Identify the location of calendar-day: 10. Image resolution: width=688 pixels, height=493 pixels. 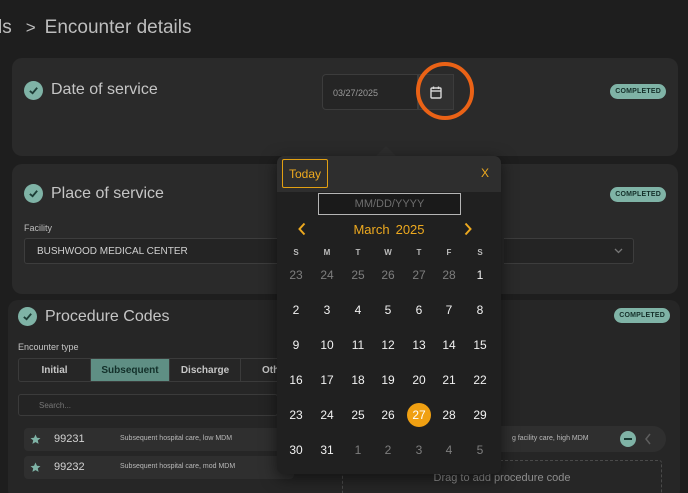
(327, 345).